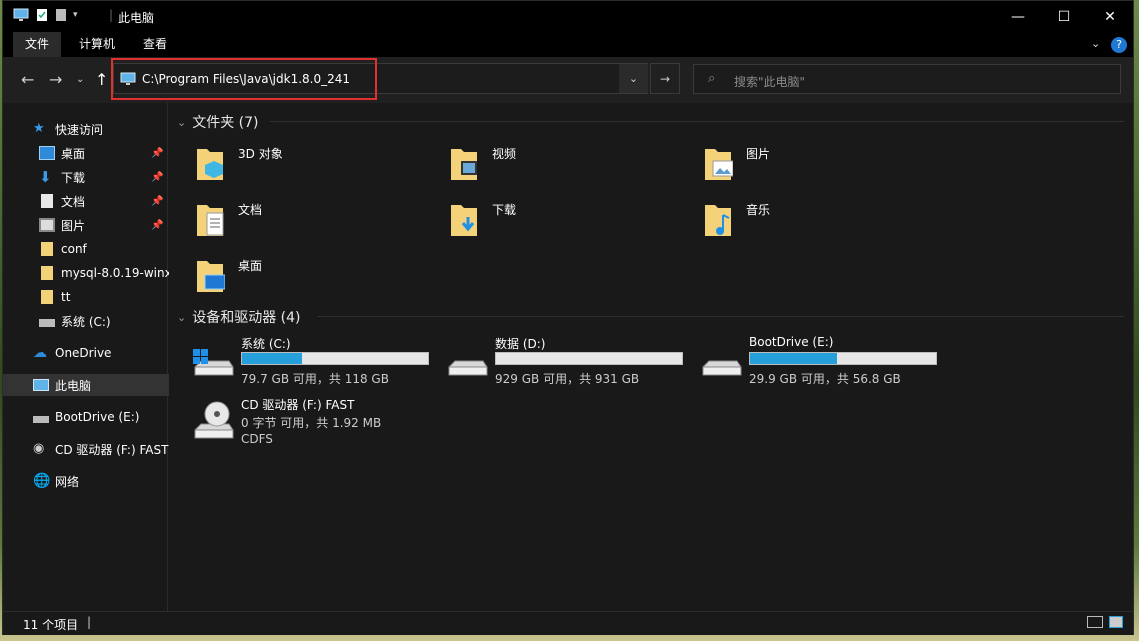  What do you see at coordinates (40, 353) in the screenshot?
I see `cloud-icon: ☁` at bounding box center [40, 353].